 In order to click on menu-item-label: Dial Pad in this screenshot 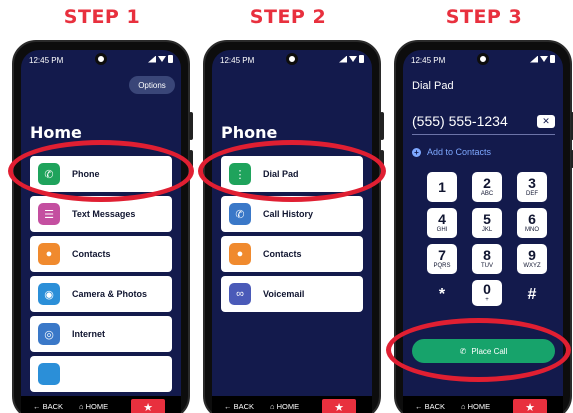, I will do `click(281, 174)`.